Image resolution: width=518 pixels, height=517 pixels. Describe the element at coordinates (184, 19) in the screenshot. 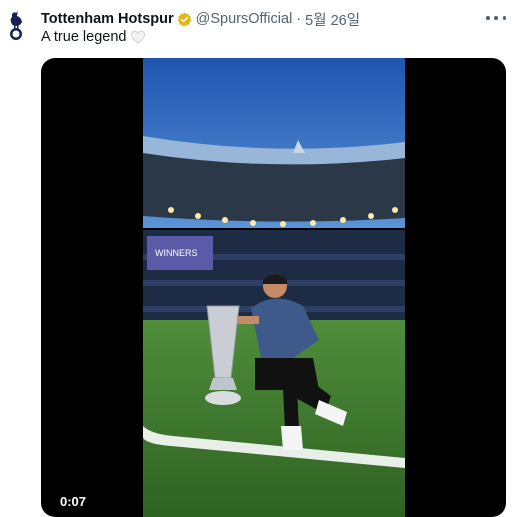

I see `verified-badge-icon` at that location.